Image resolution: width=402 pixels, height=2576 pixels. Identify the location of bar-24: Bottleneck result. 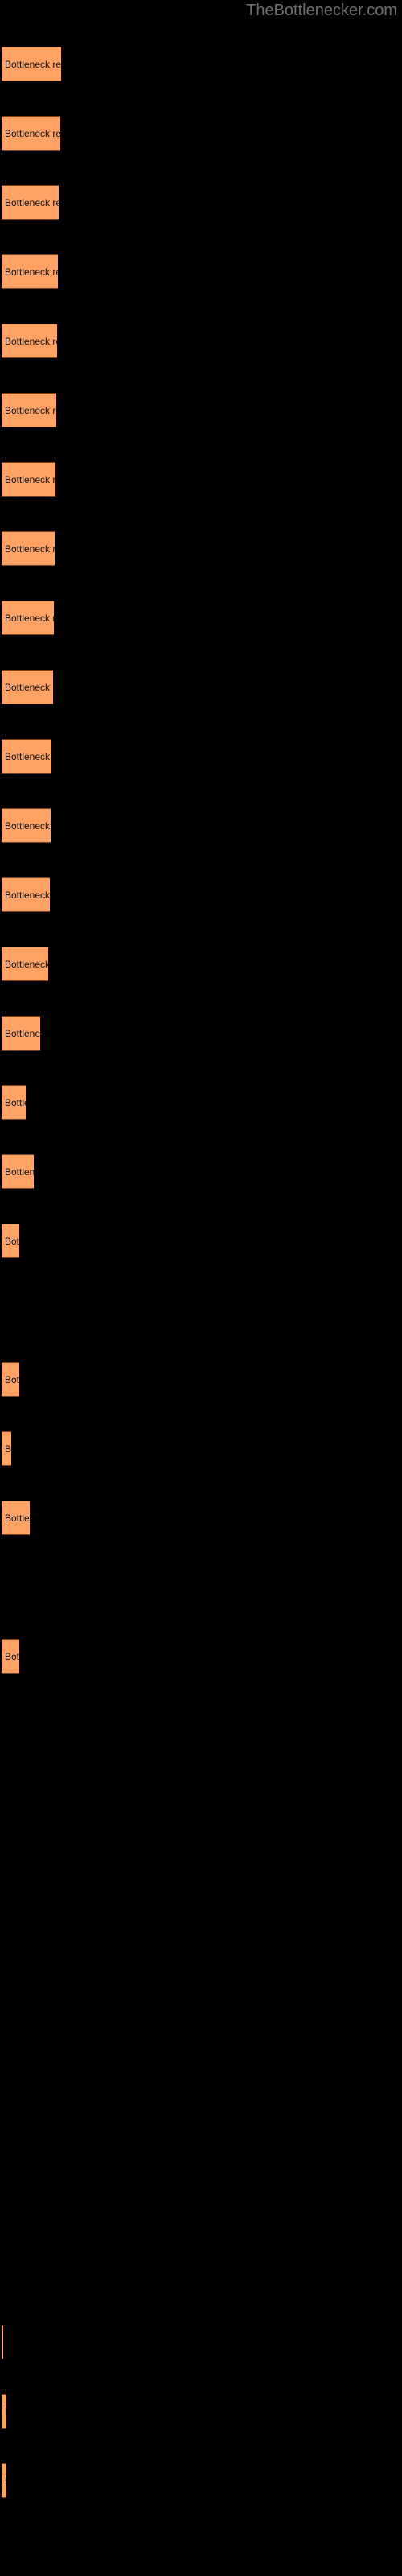
(4, 2411).